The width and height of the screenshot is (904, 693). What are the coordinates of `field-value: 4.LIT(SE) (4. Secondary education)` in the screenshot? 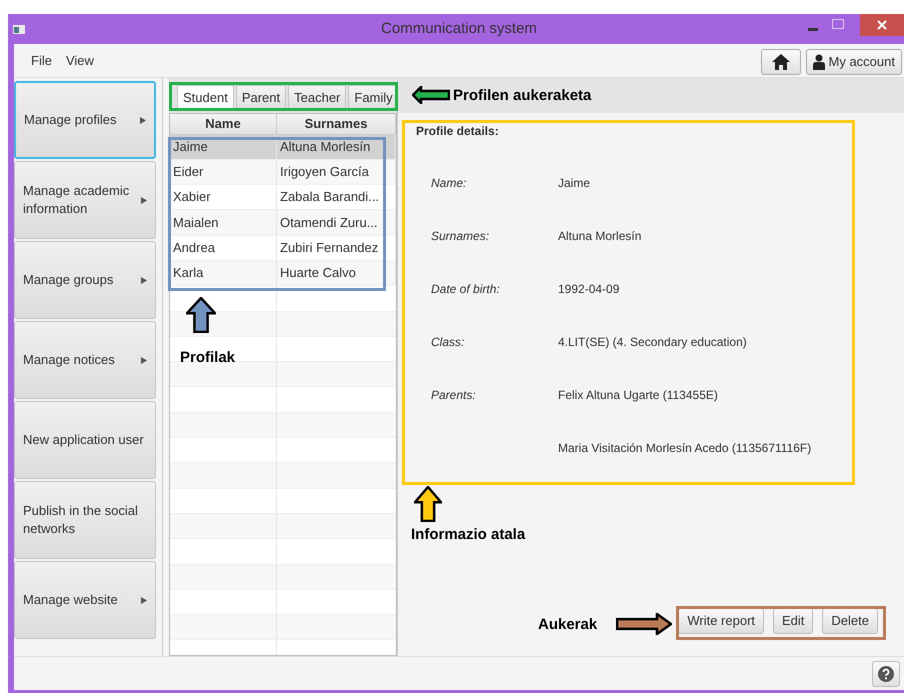 It's located at (652, 342).